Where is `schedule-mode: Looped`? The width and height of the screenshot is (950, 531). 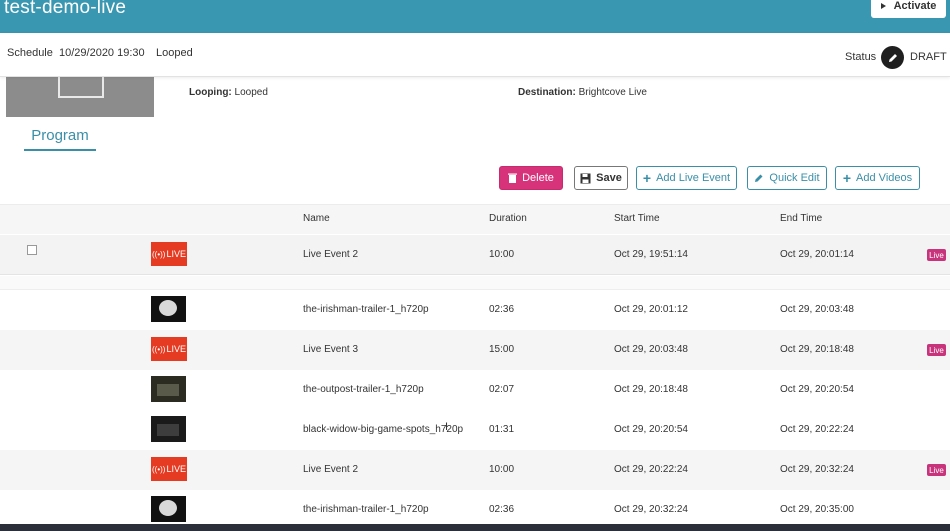 schedule-mode: Looped is located at coordinates (174, 53).